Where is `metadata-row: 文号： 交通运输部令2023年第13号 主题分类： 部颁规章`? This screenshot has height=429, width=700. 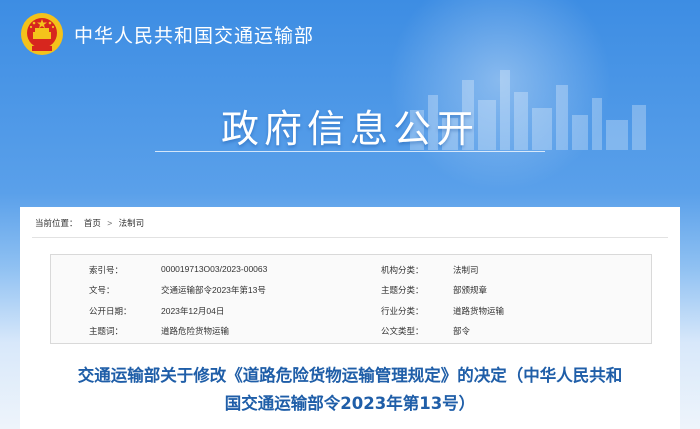 metadata-row: 文号： 交通运输部令2023年第13号 主题分类： 部颁规章 is located at coordinates (351, 290).